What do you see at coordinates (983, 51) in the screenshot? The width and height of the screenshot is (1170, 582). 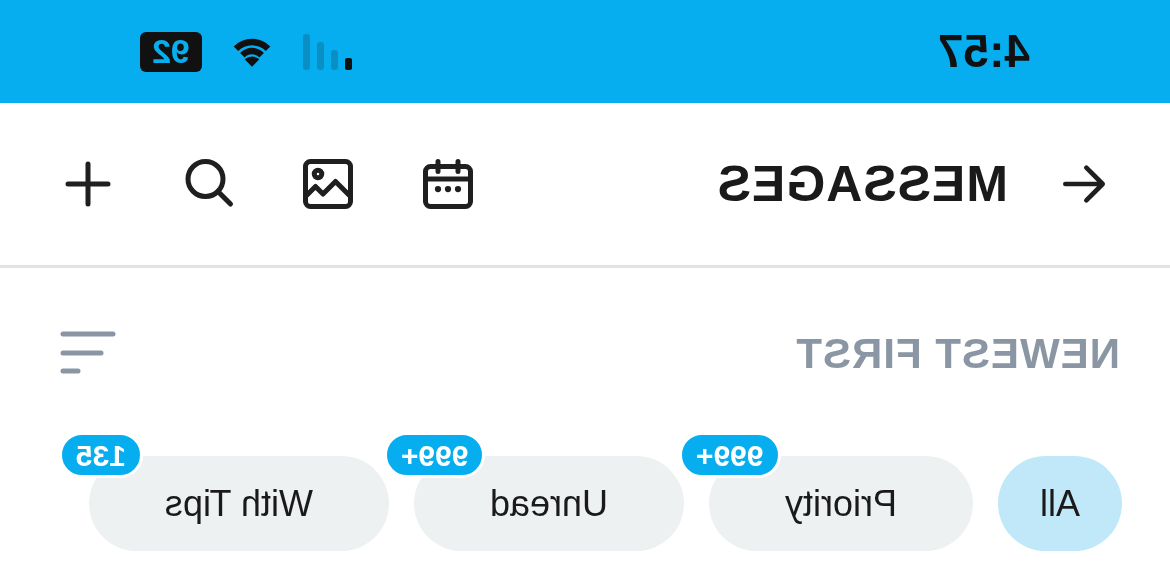 I see `clock-time: 4:57` at bounding box center [983, 51].